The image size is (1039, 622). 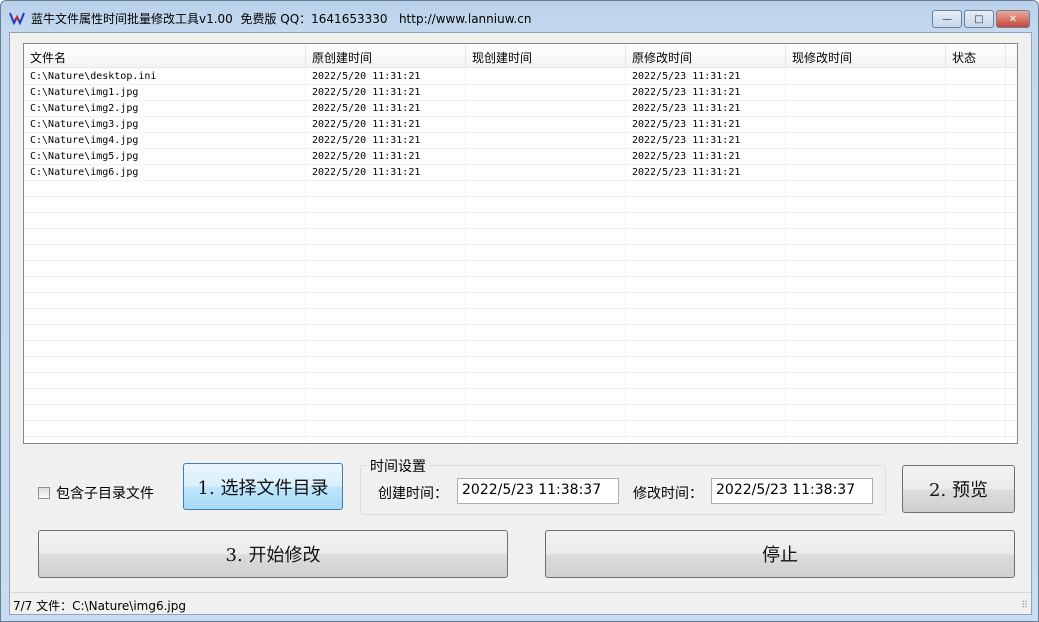 I want to click on create-time-label: 创建时间：, so click(x=413, y=494).